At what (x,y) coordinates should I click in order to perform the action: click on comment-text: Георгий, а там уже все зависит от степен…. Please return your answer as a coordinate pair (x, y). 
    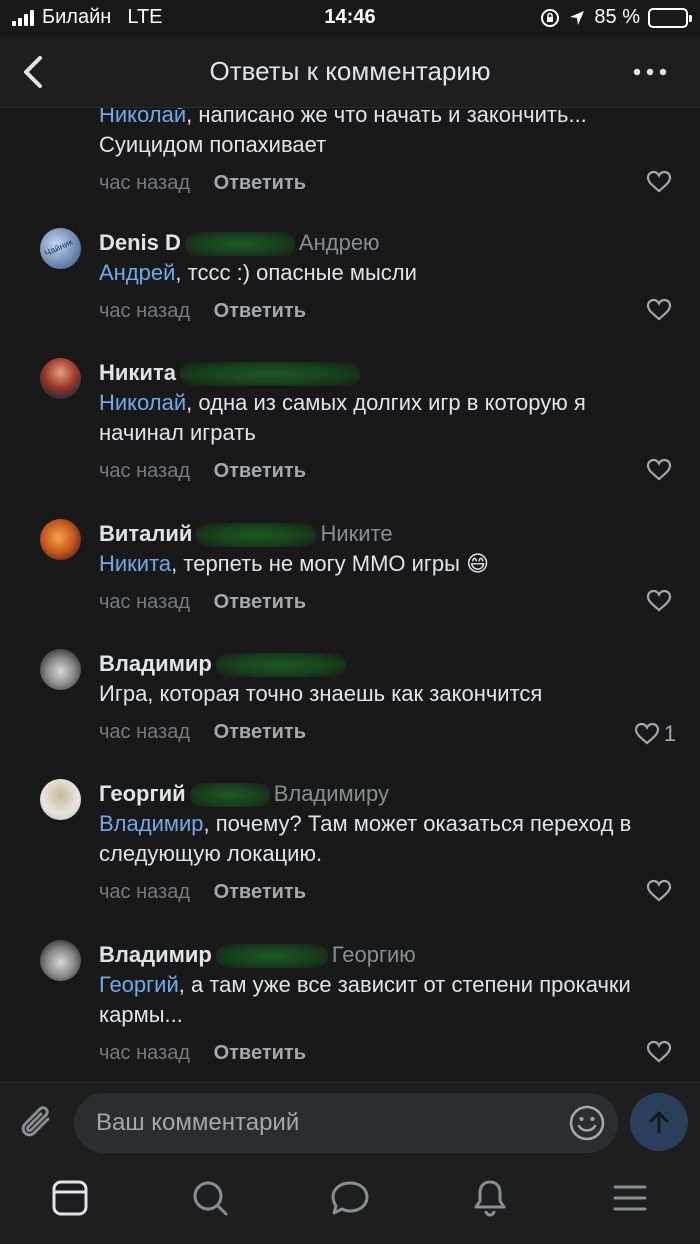
    Looking at the image, I should click on (387, 1000).